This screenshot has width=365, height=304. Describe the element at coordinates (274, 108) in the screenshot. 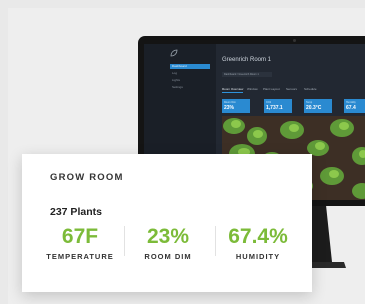

I see `stat-tile-value: 1,737.1` at that location.